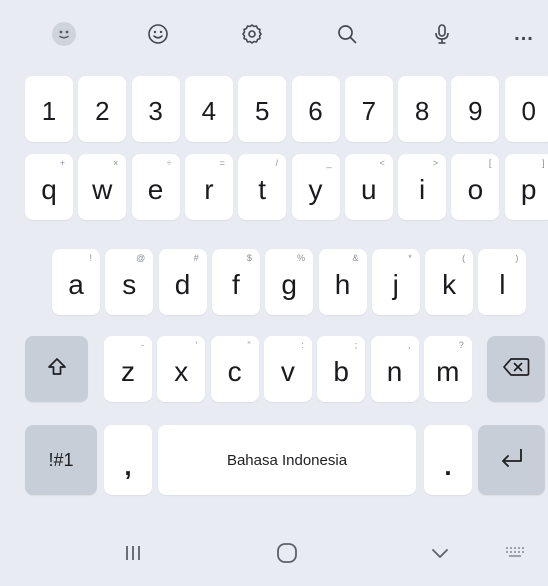  I want to click on key-label: f, so click(236, 284).